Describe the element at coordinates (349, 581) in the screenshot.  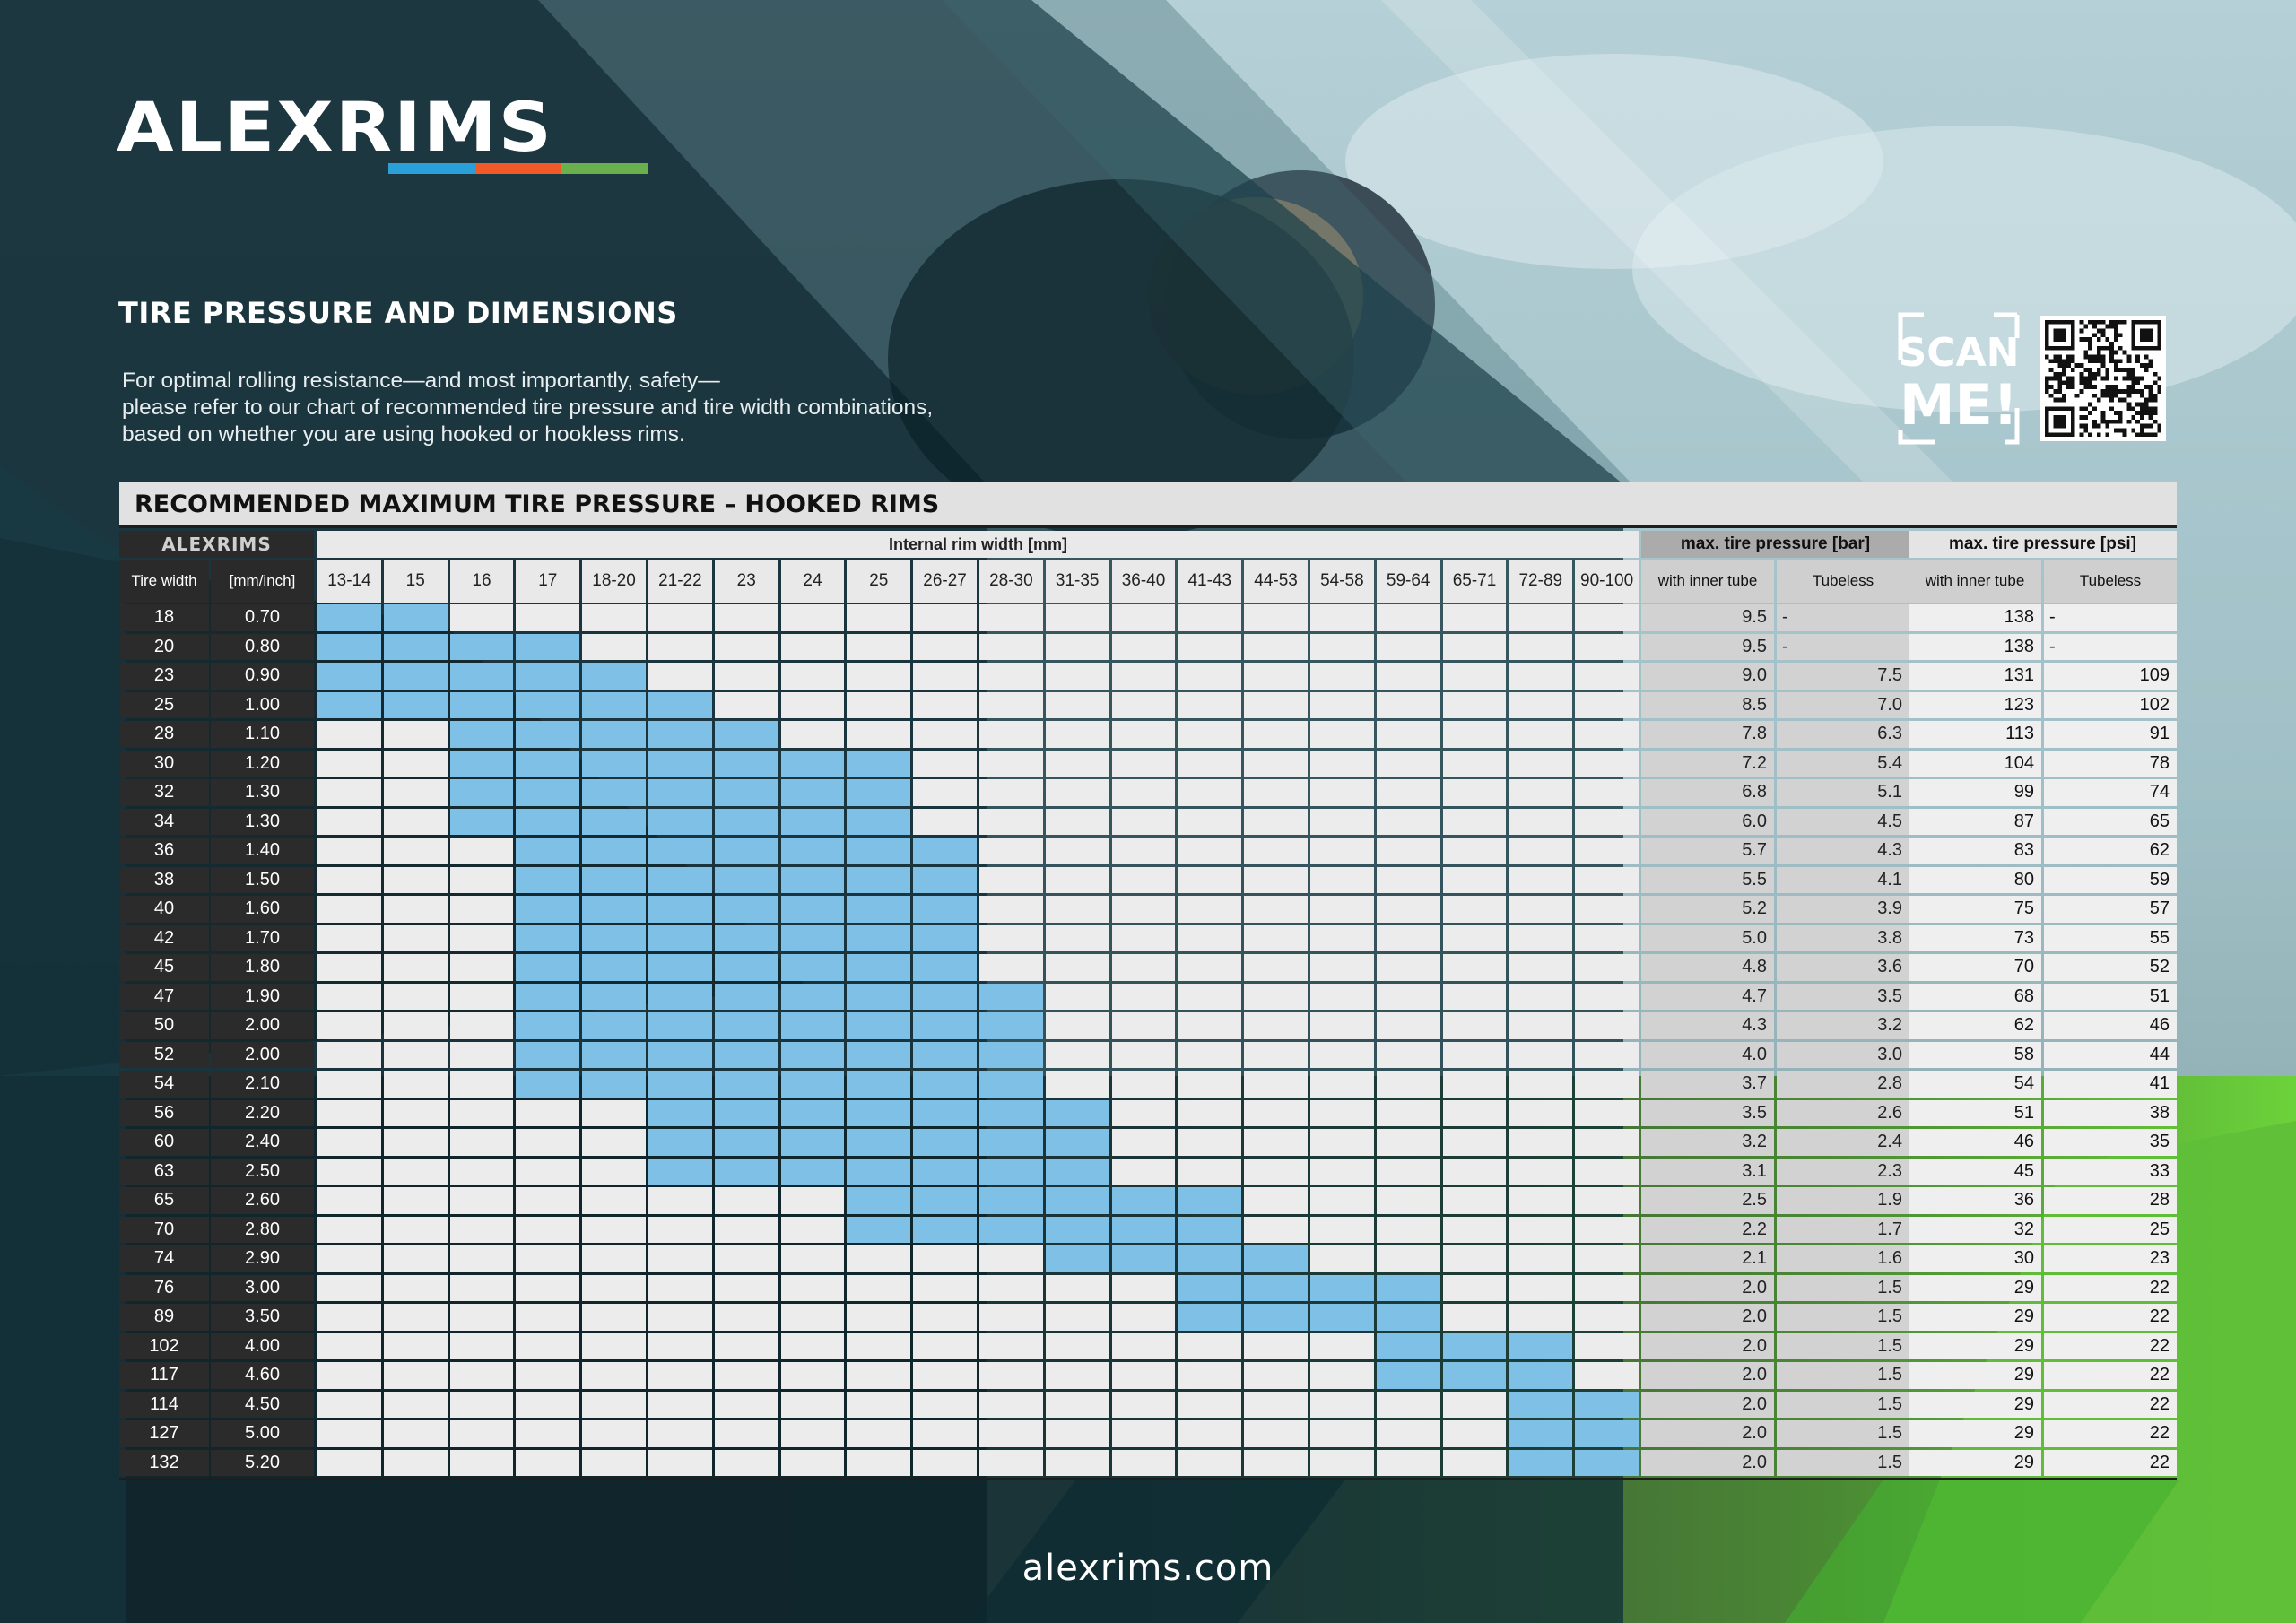
I see `rim-width-header: 13-14` at that location.